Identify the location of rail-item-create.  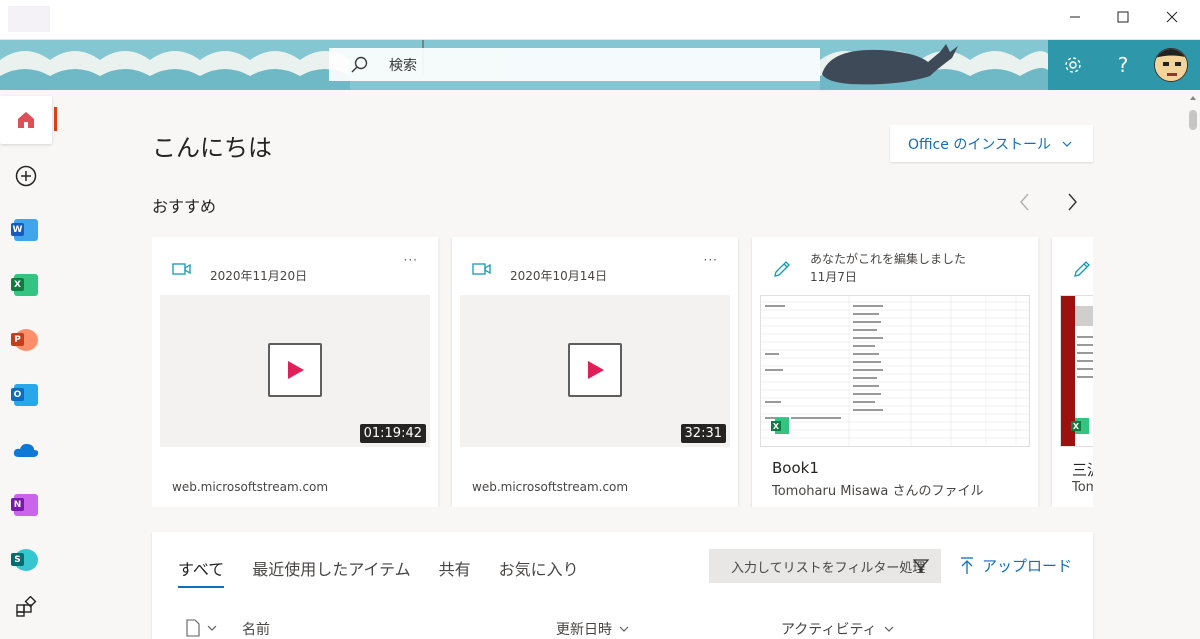
(26, 176).